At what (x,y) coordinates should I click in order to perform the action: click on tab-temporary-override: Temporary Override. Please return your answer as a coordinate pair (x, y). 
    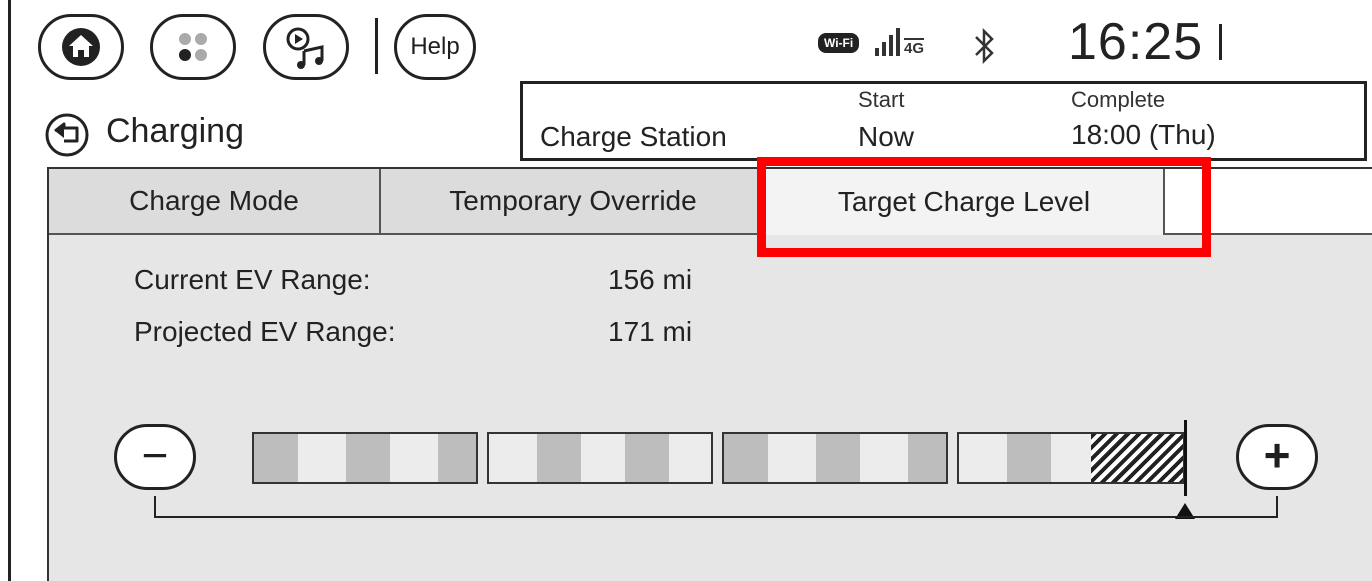
    Looking at the image, I should click on (573, 202).